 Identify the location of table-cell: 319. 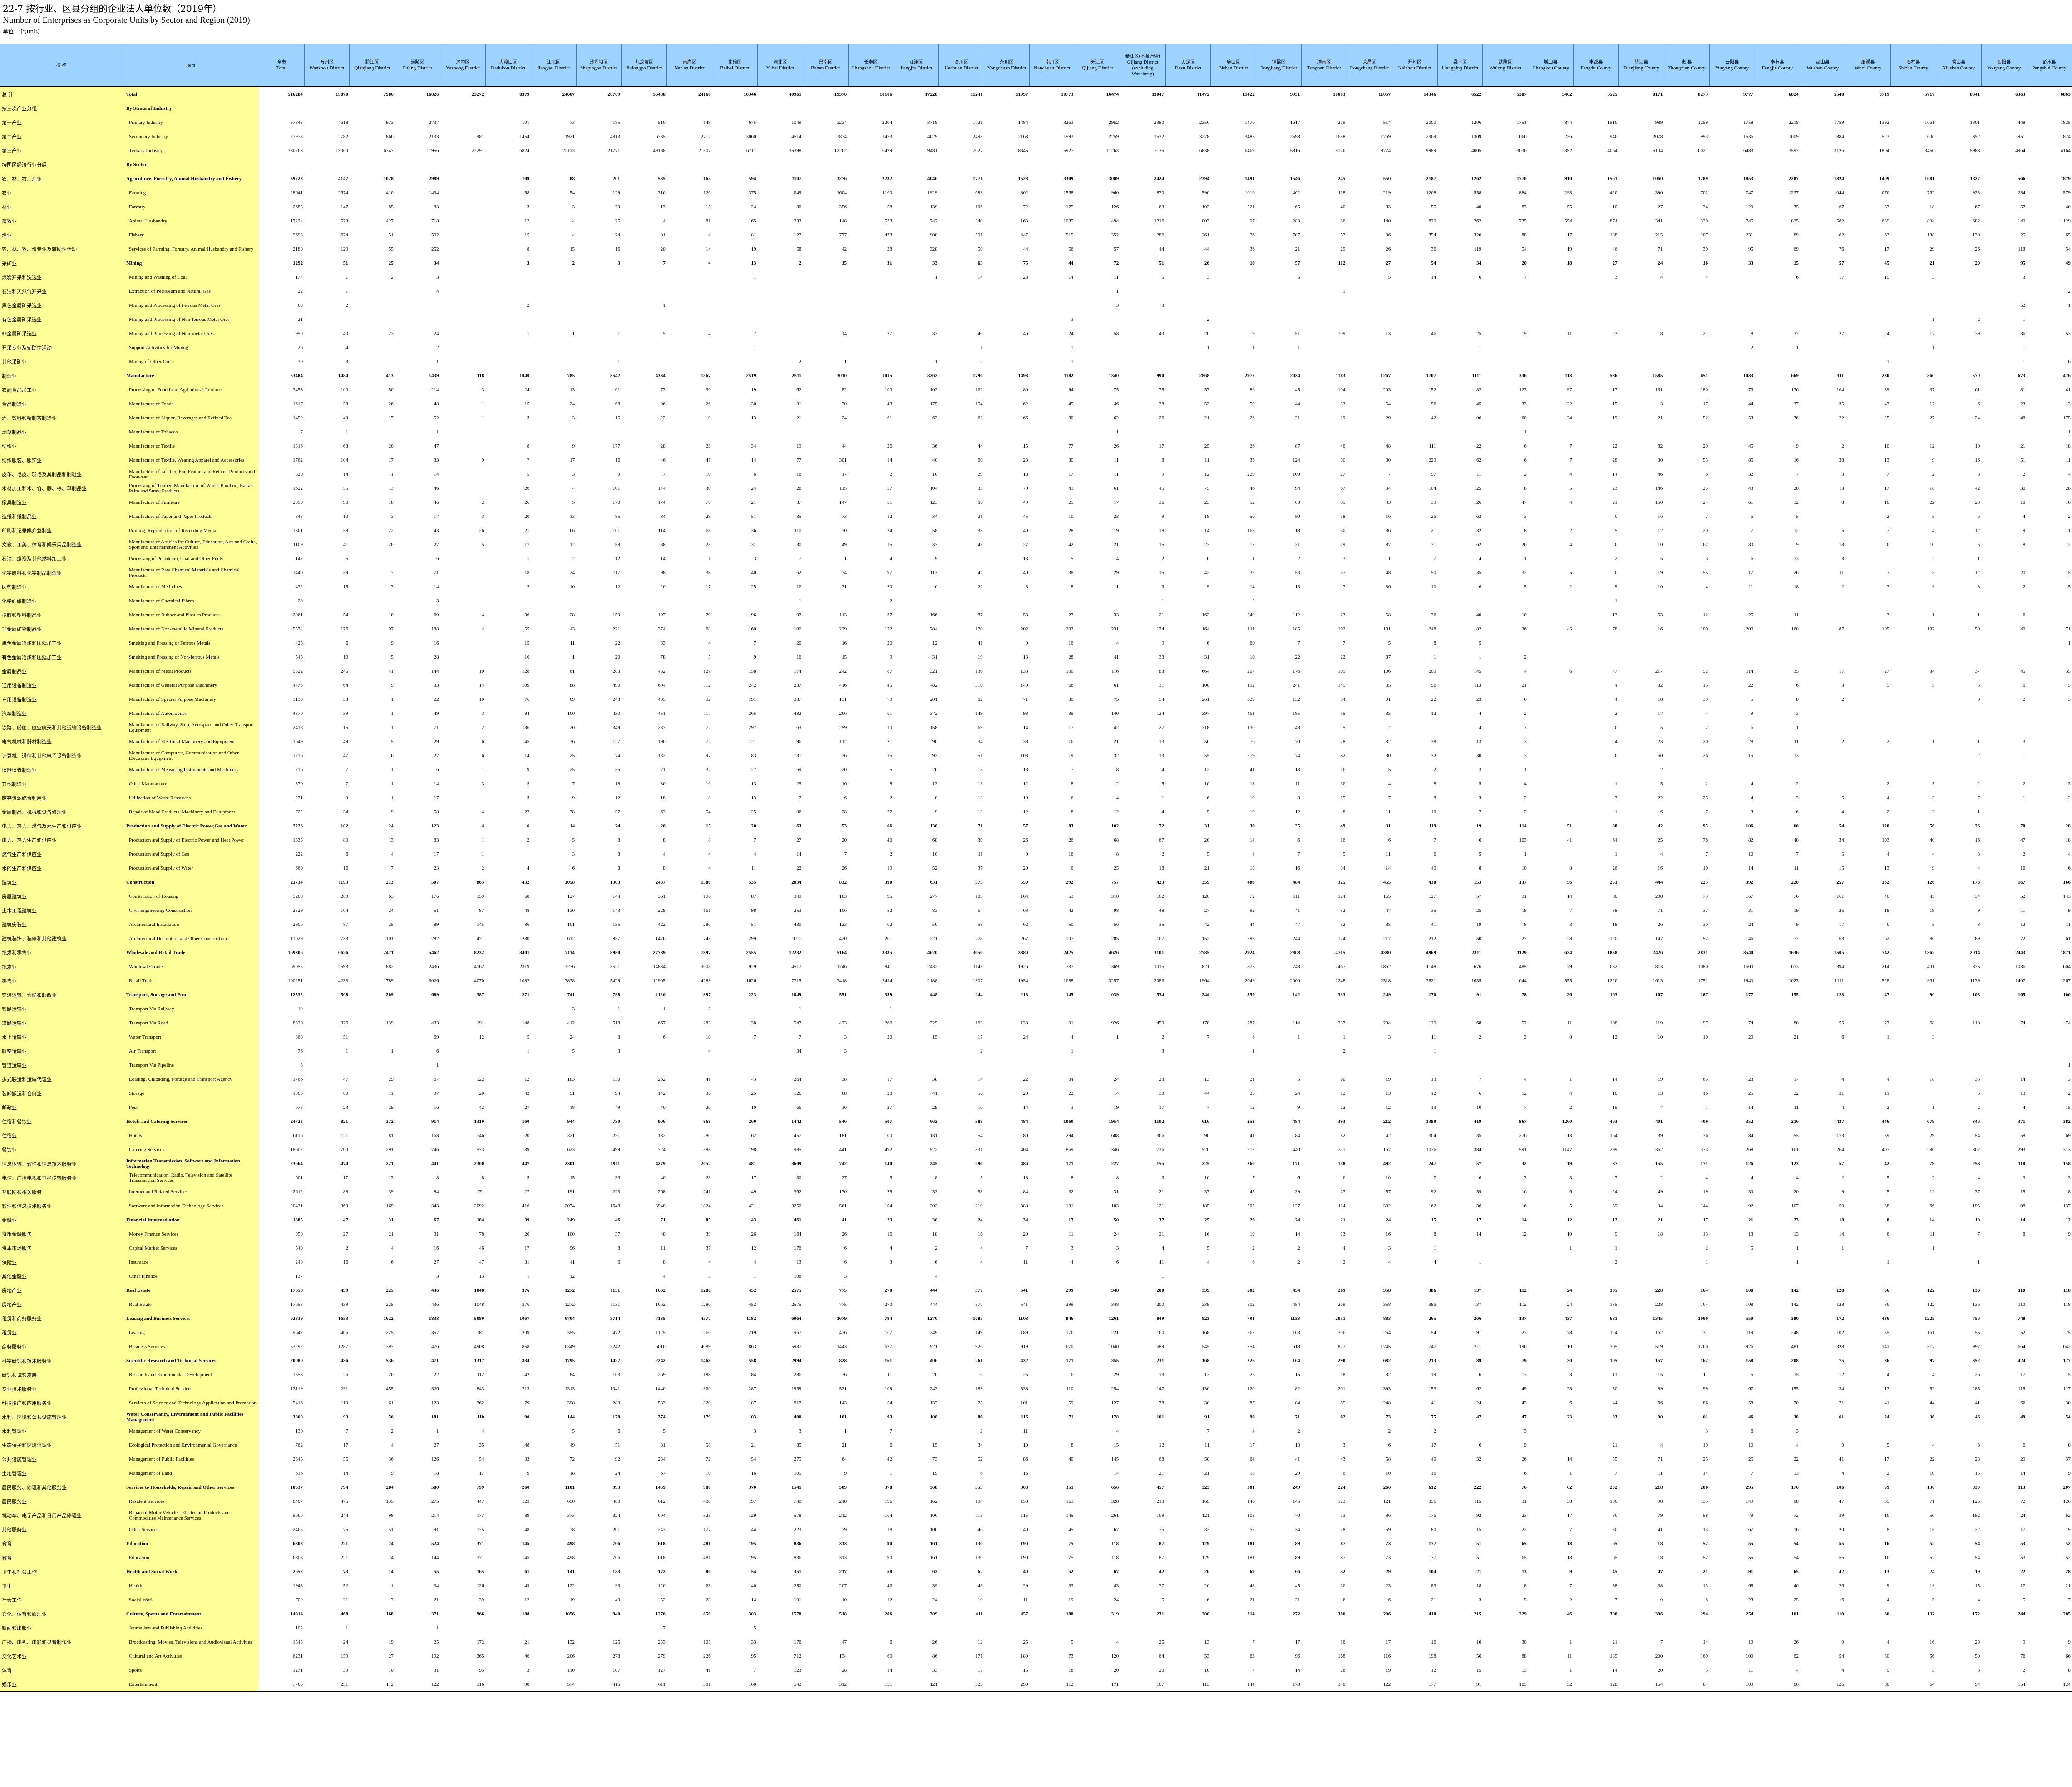
(1115, 1614).